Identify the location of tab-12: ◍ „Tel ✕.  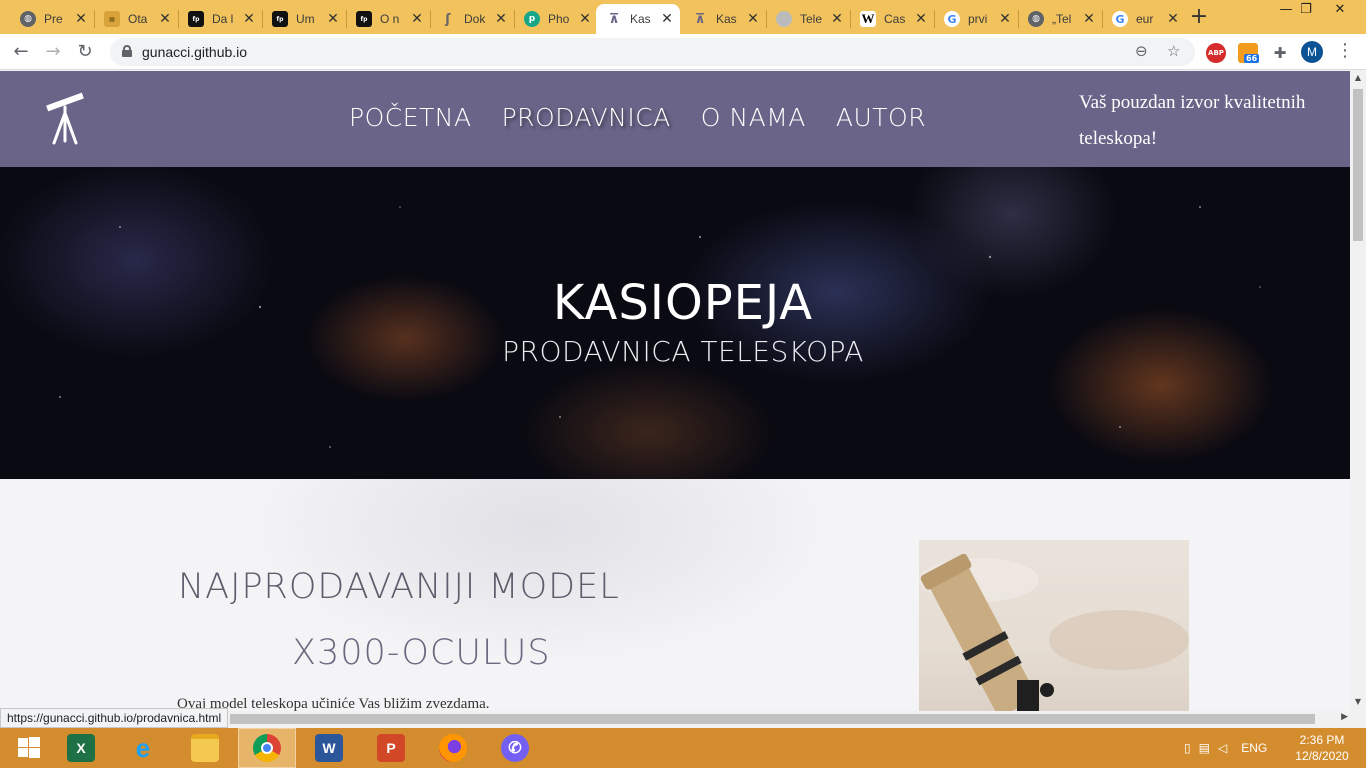
(1060, 19).